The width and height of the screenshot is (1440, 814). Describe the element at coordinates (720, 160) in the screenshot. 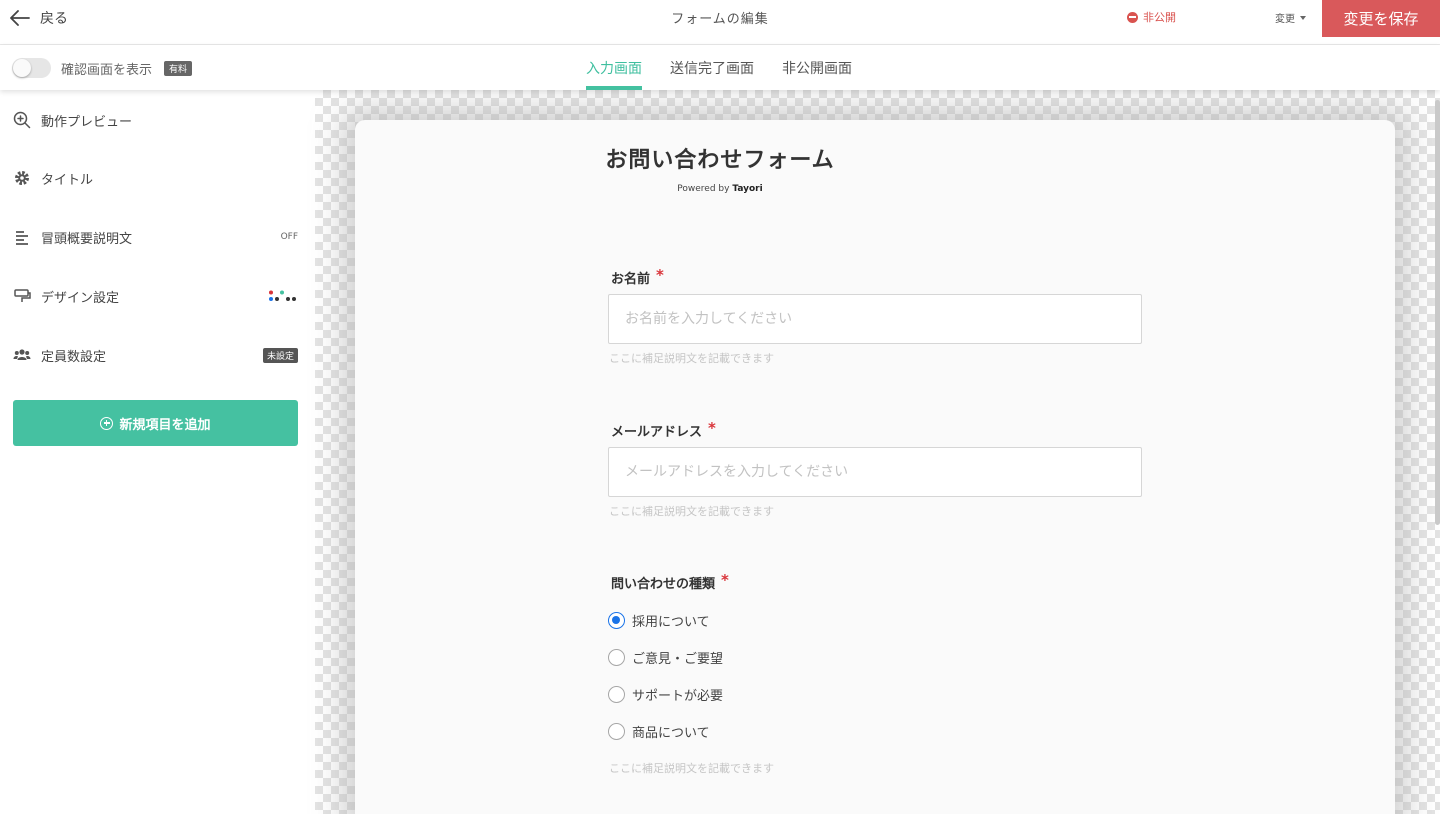

I see `form-title: お問い合わせフォーム` at that location.